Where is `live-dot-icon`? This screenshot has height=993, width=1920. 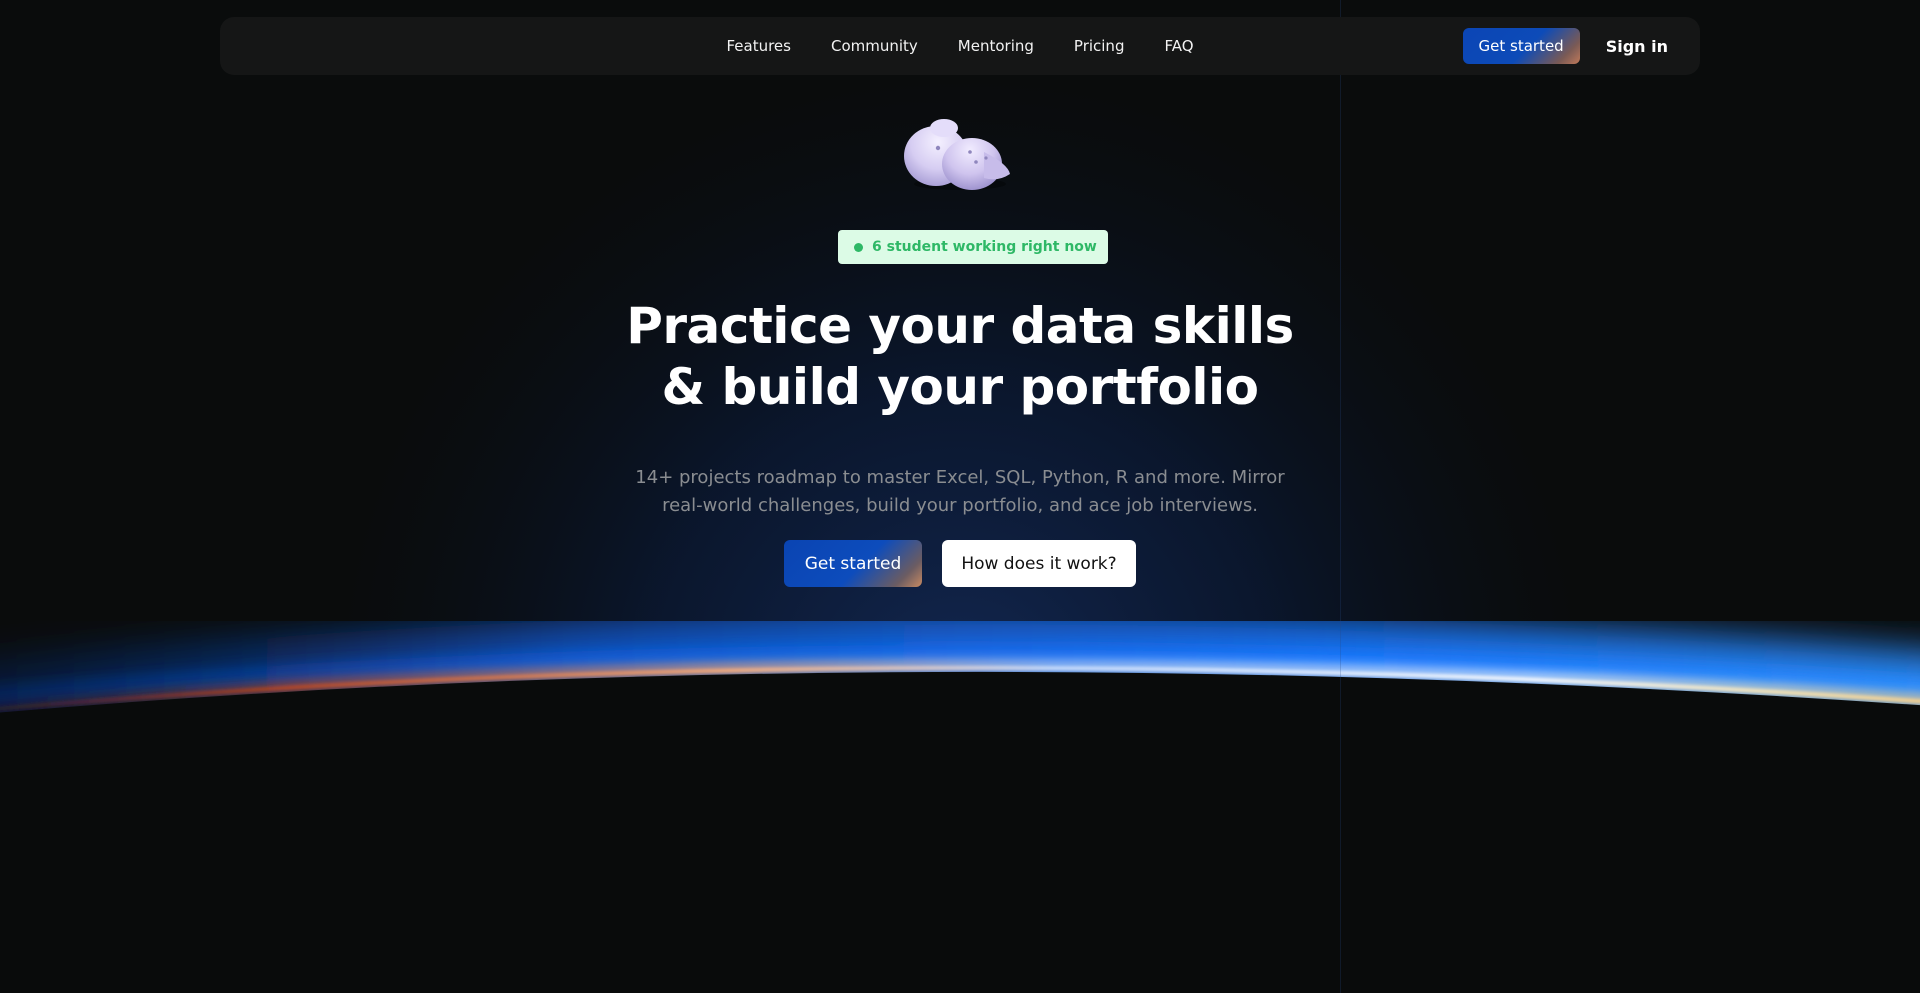
live-dot-icon is located at coordinates (858, 247).